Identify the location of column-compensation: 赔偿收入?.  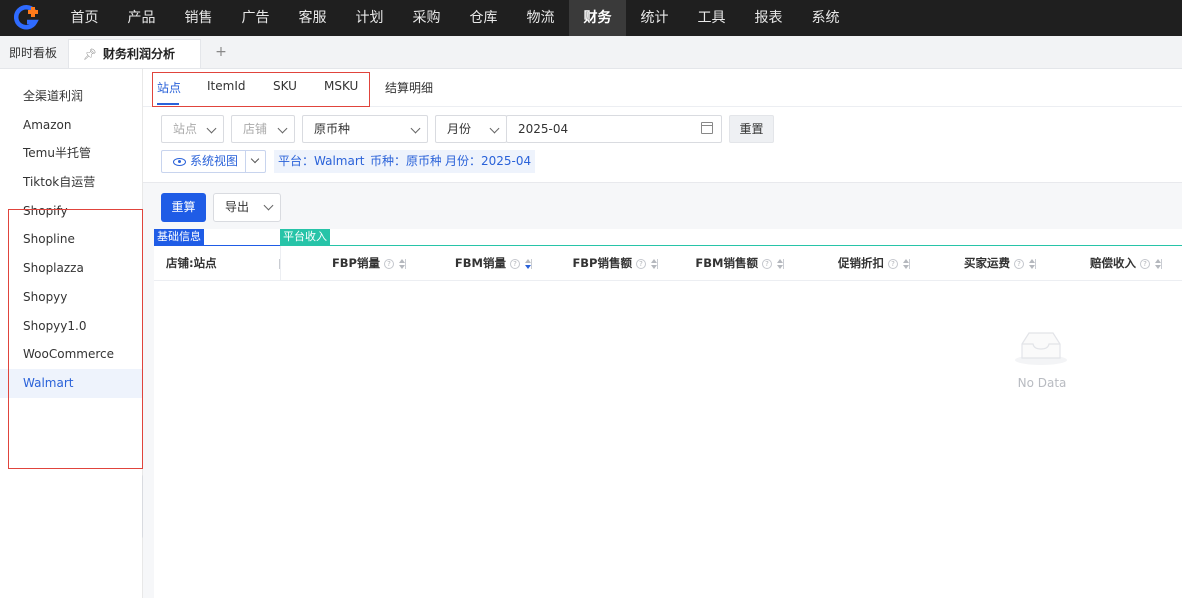
(1126, 263).